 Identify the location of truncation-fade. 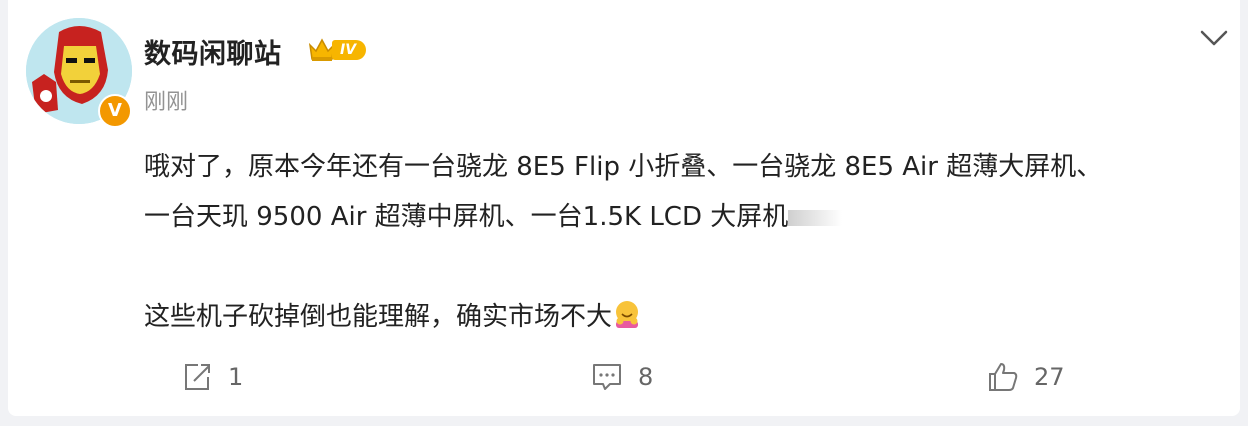
(815, 217).